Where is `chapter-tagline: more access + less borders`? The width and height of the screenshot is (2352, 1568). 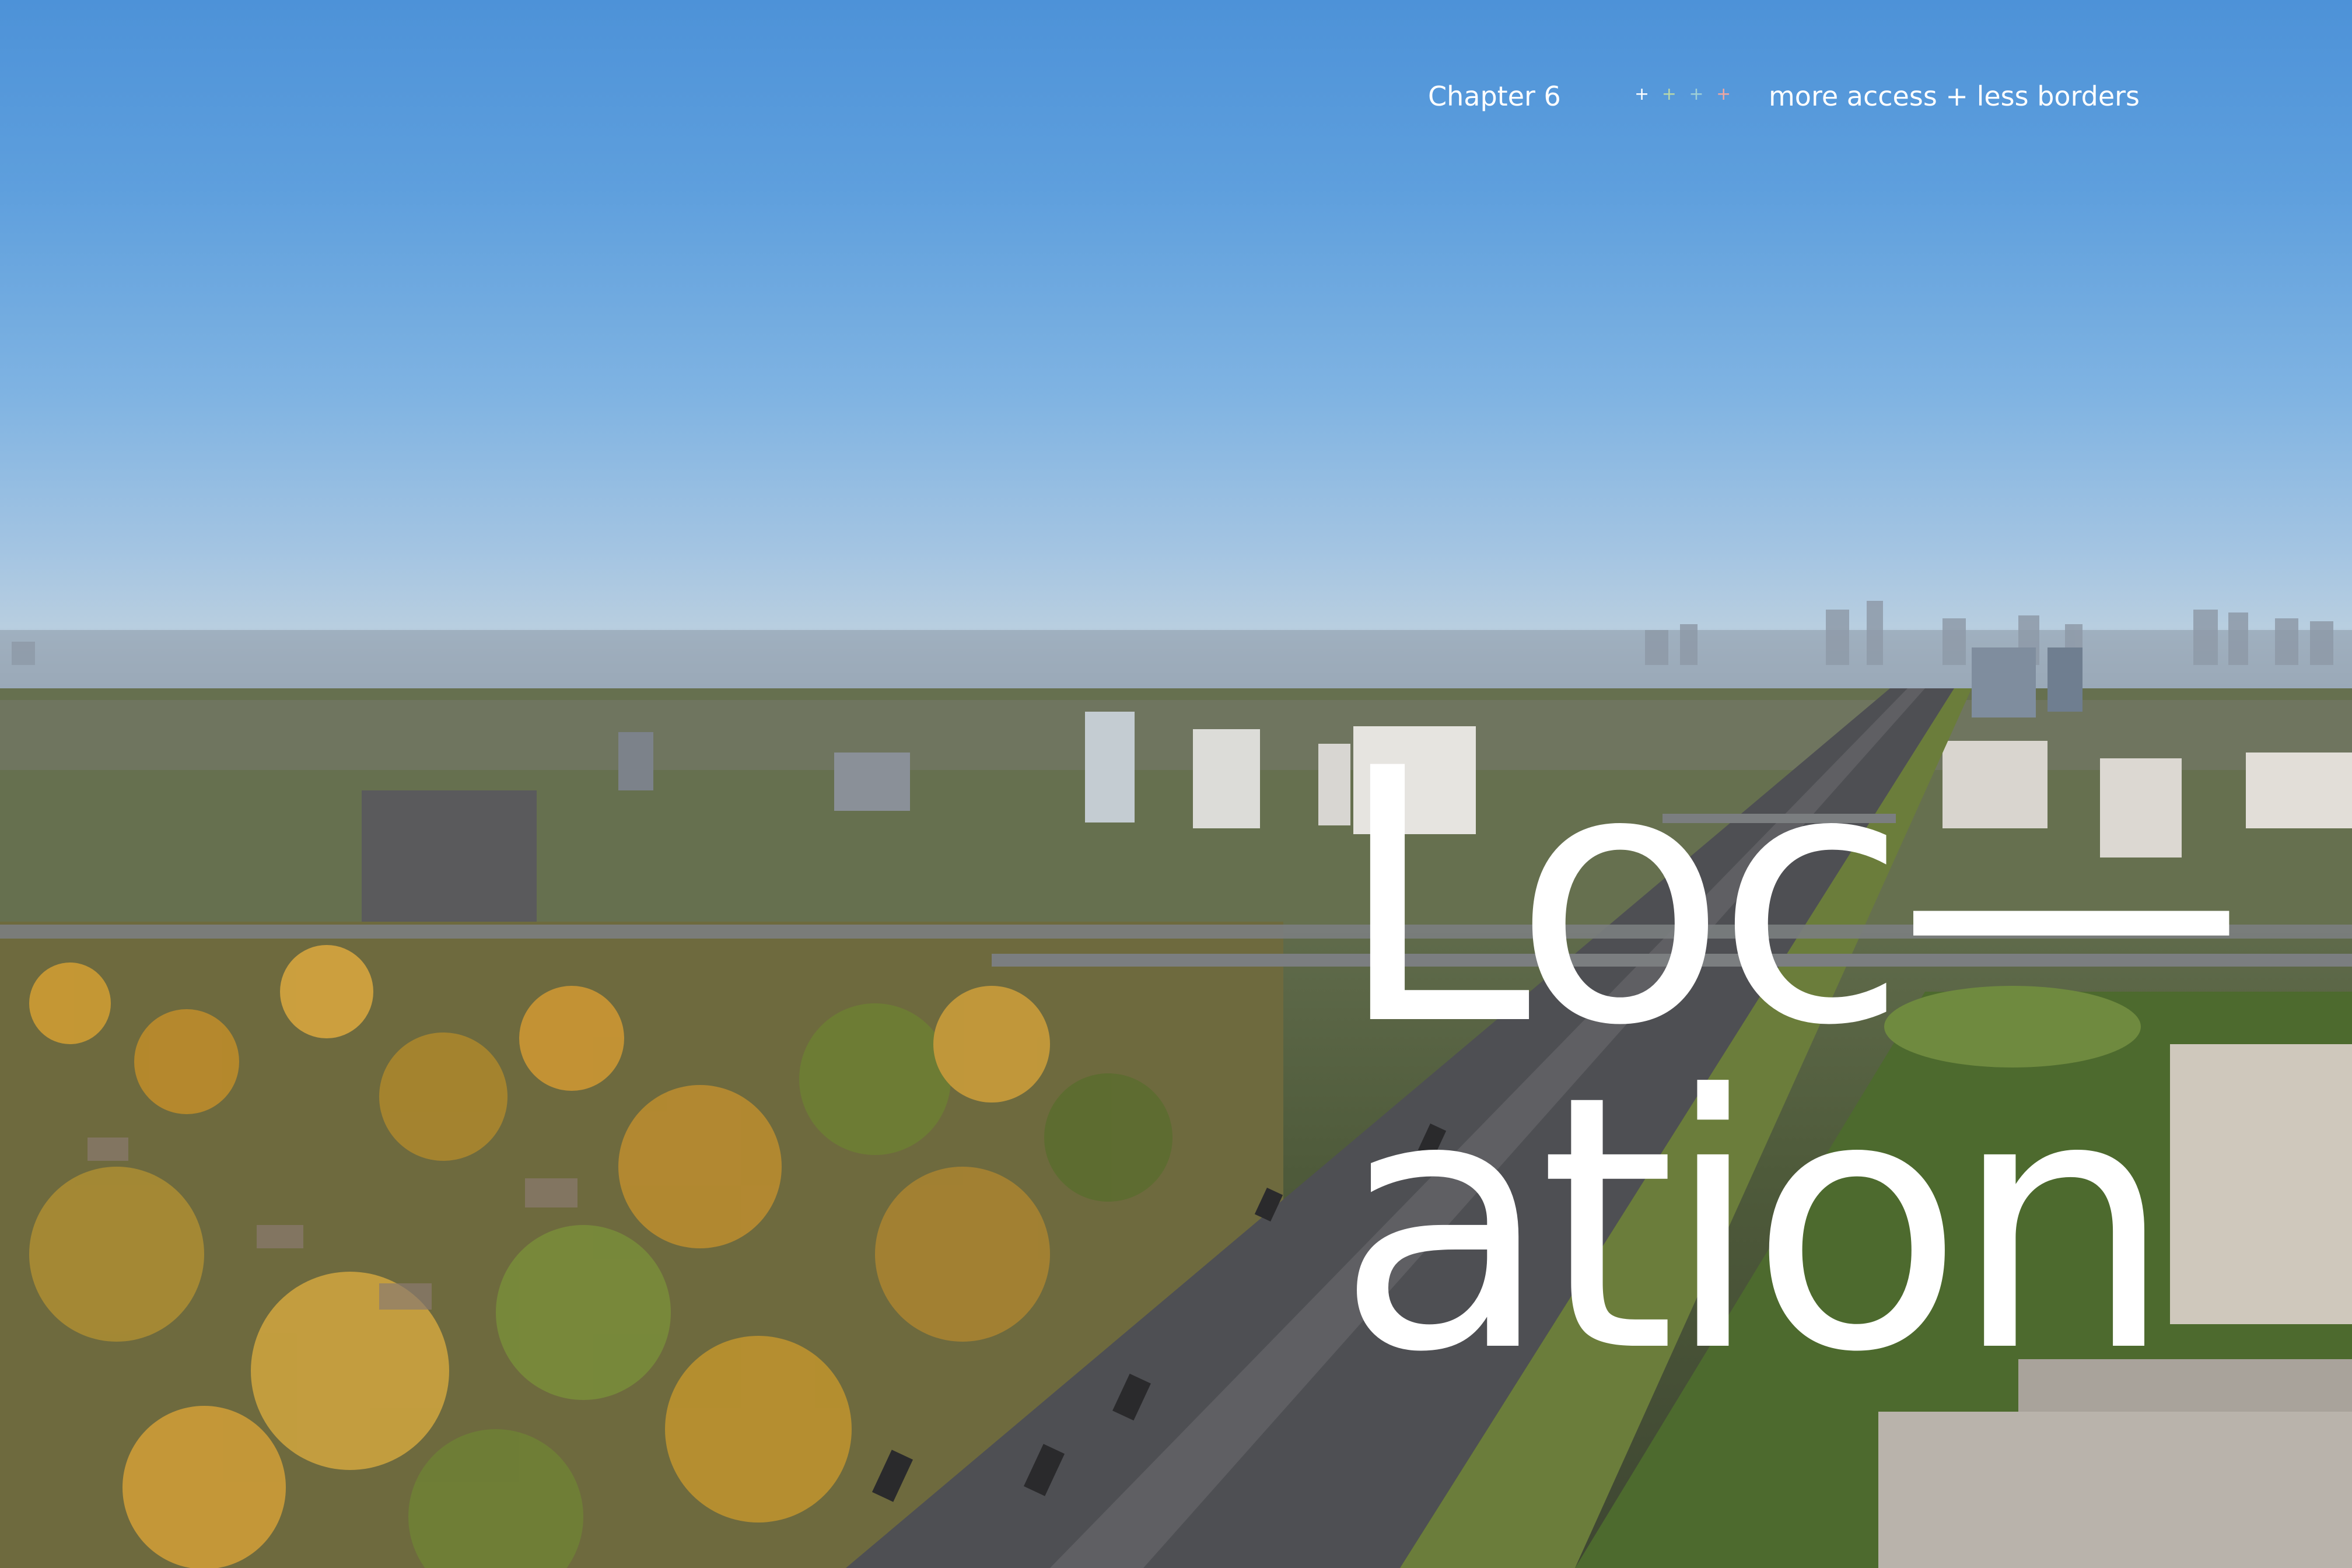 chapter-tagline: more access + less borders is located at coordinates (1954, 96).